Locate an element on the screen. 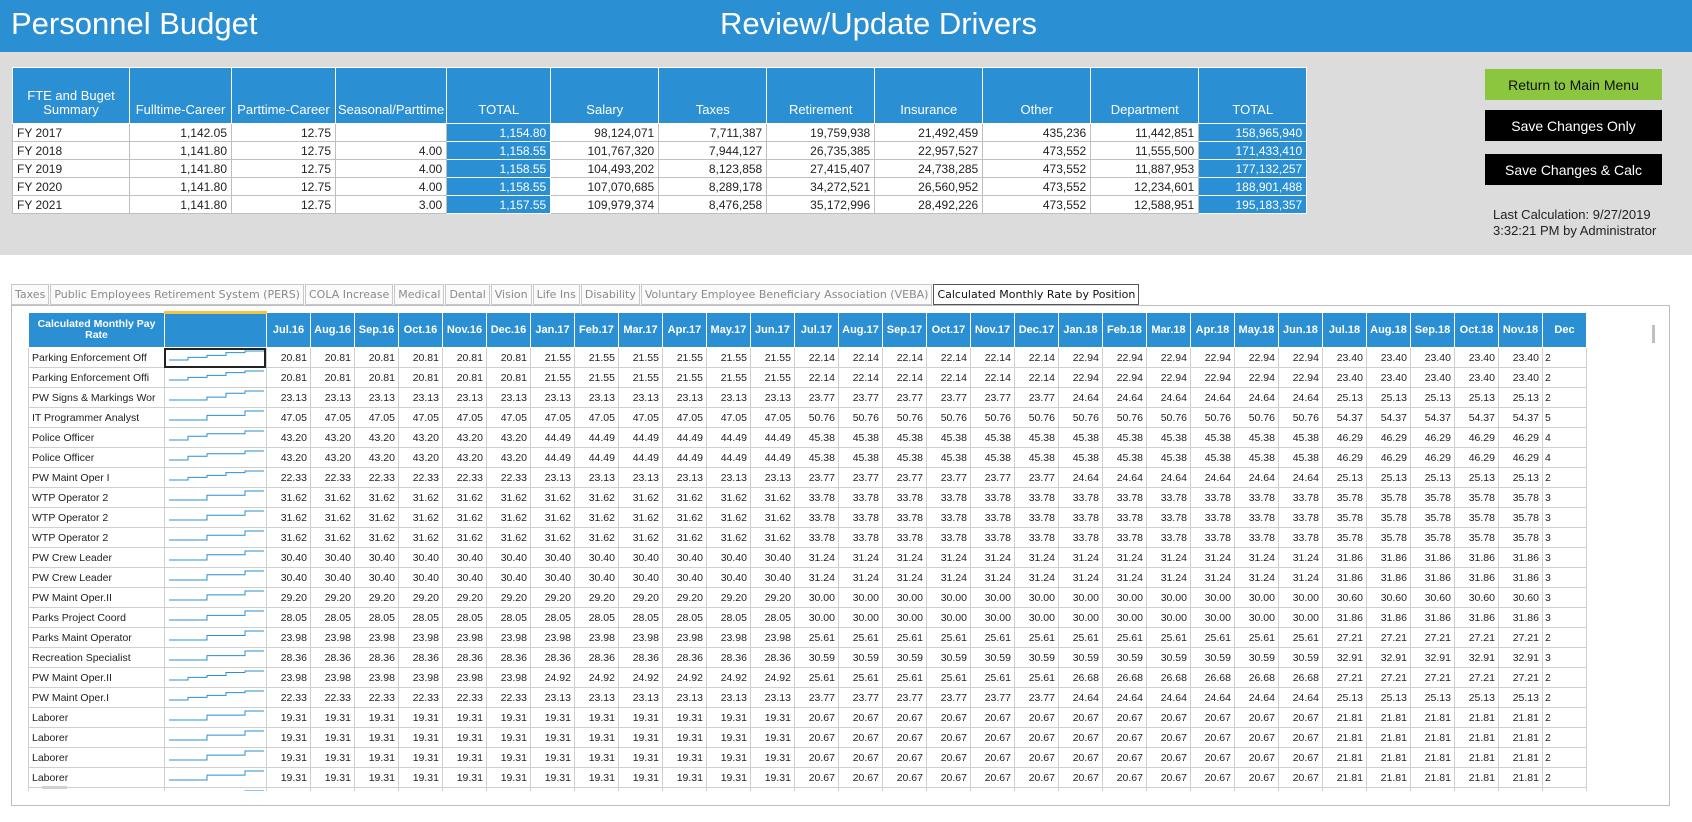 The height and width of the screenshot is (822, 1692). rate-cell: 22.94 is located at coordinates (1256, 377).